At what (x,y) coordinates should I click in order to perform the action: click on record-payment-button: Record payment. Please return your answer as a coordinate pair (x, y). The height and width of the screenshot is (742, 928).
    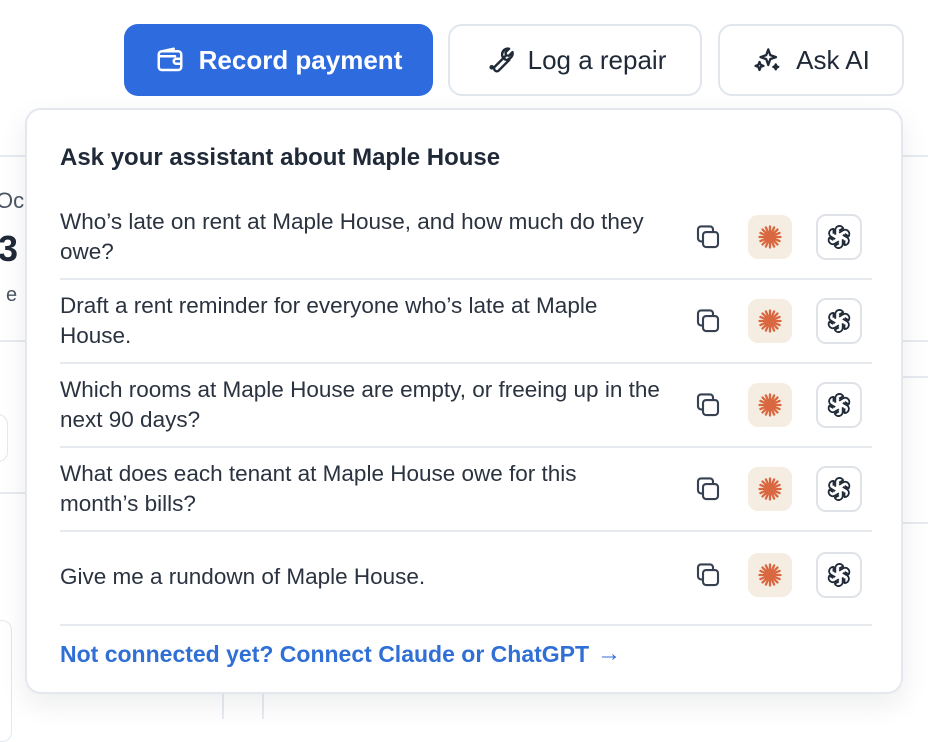
    Looking at the image, I should click on (278, 60).